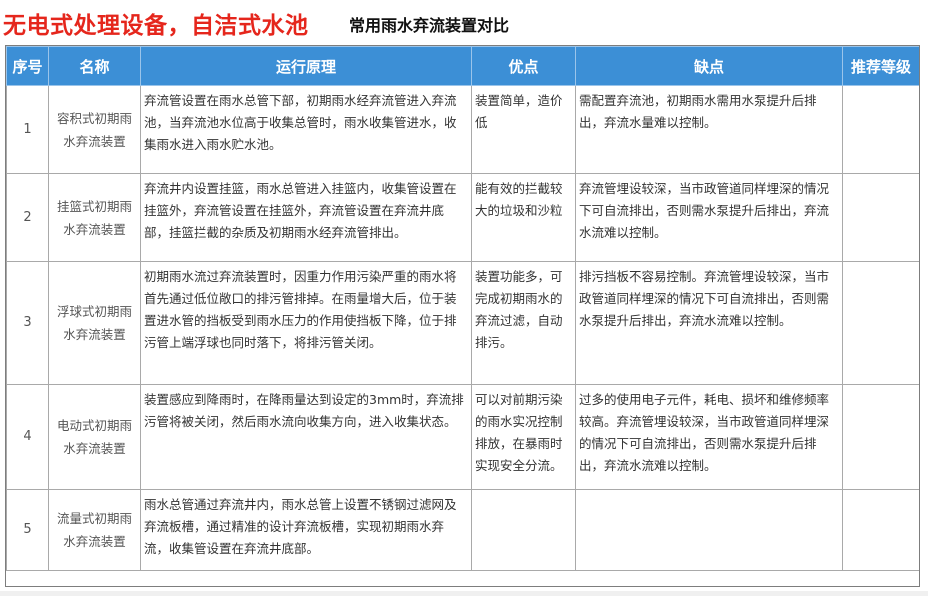  Describe the element at coordinates (709, 530) in the screenshot. I see `cell-cons` at that location.